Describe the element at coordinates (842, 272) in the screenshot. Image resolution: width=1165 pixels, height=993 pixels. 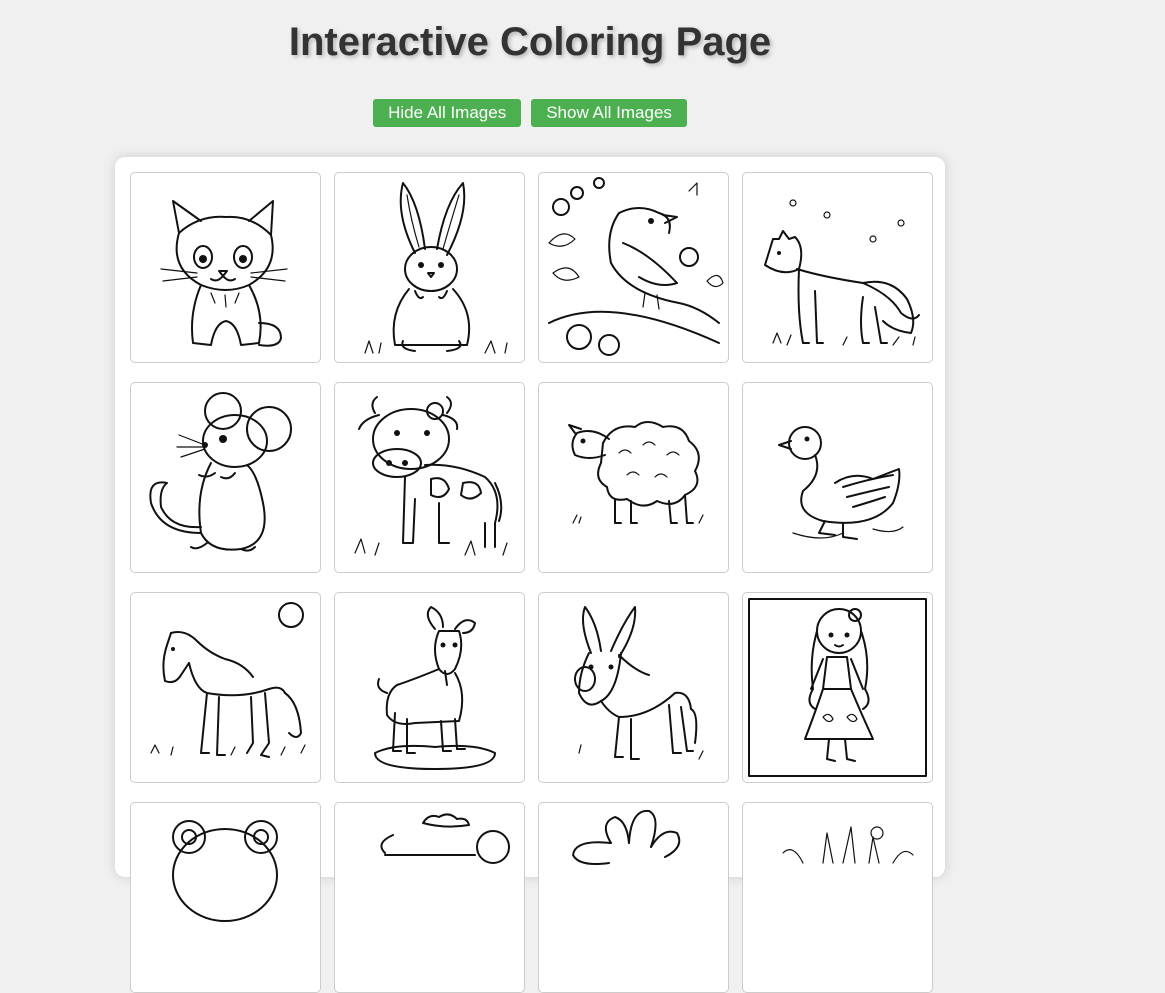
I see `fox-illustration` at that location.